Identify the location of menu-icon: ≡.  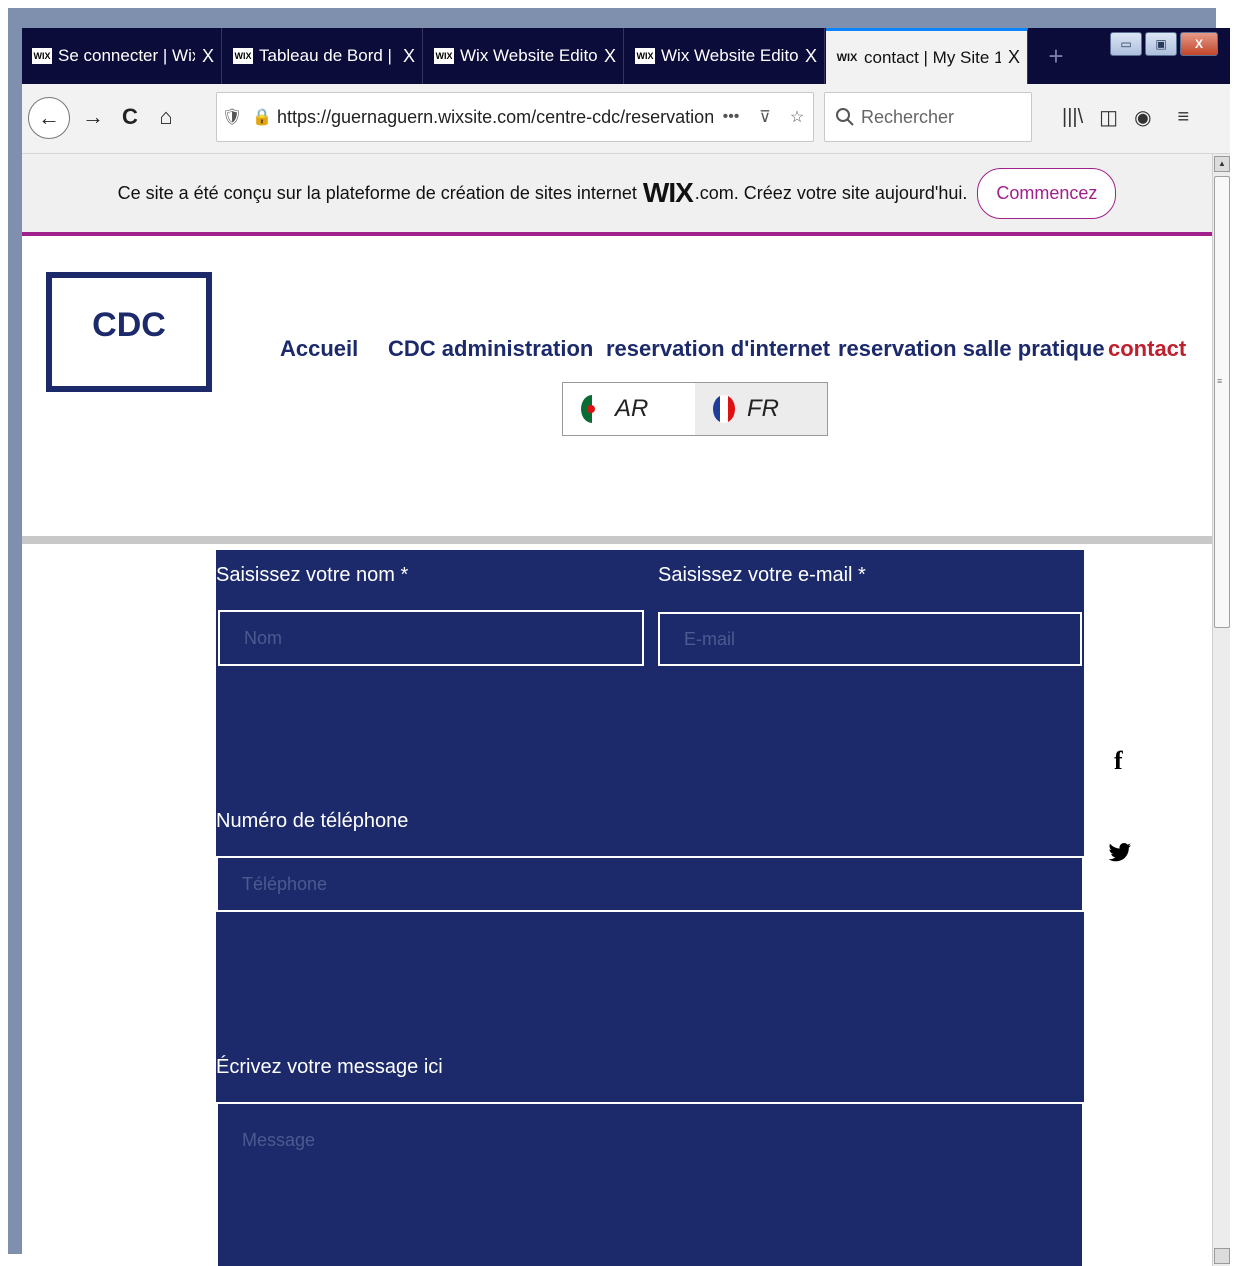
(1184, 117).